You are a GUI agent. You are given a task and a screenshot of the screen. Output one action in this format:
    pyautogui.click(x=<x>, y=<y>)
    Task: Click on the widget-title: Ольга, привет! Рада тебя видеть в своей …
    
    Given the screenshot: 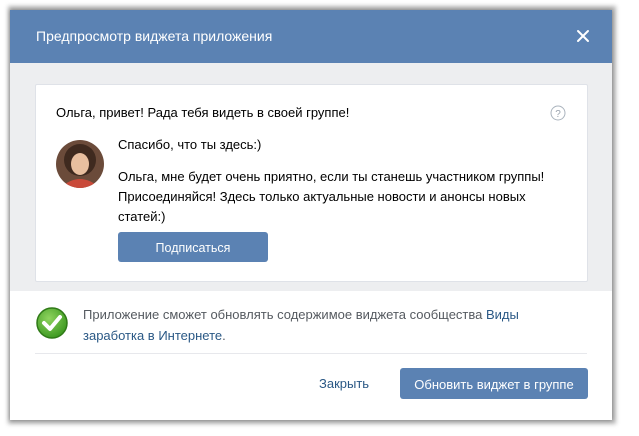 What is the action you would take?
    pyautogui.click(x=203, y=112)
    